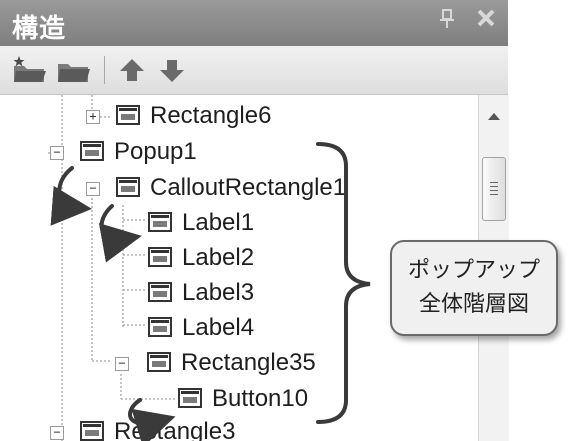 The width and height of the screenshot is (577, 441). Describe the element at coordinates (473, 270) in the screenshot. I see `callout-line-1: ポップアップ` at that location.